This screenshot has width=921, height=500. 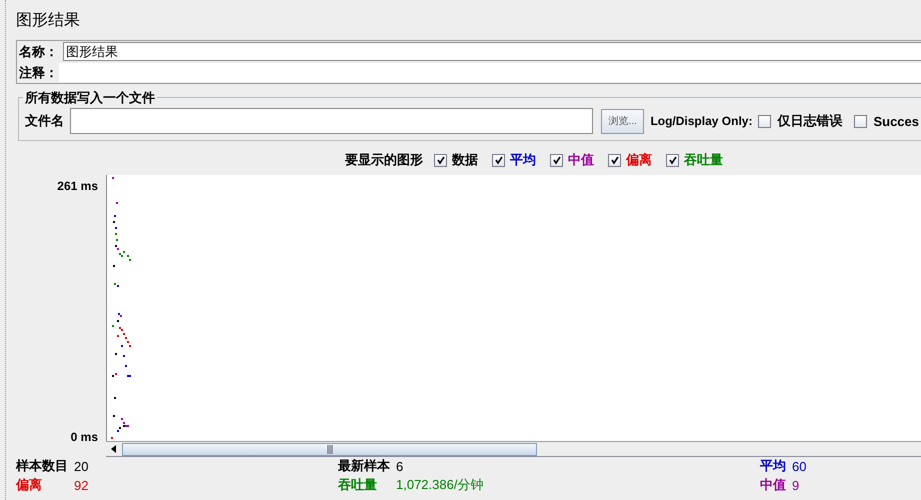 What do you see at coordinates (799, 466) in the screenshot?
I see `stat-value: 60` at bounding box center [799, 466].